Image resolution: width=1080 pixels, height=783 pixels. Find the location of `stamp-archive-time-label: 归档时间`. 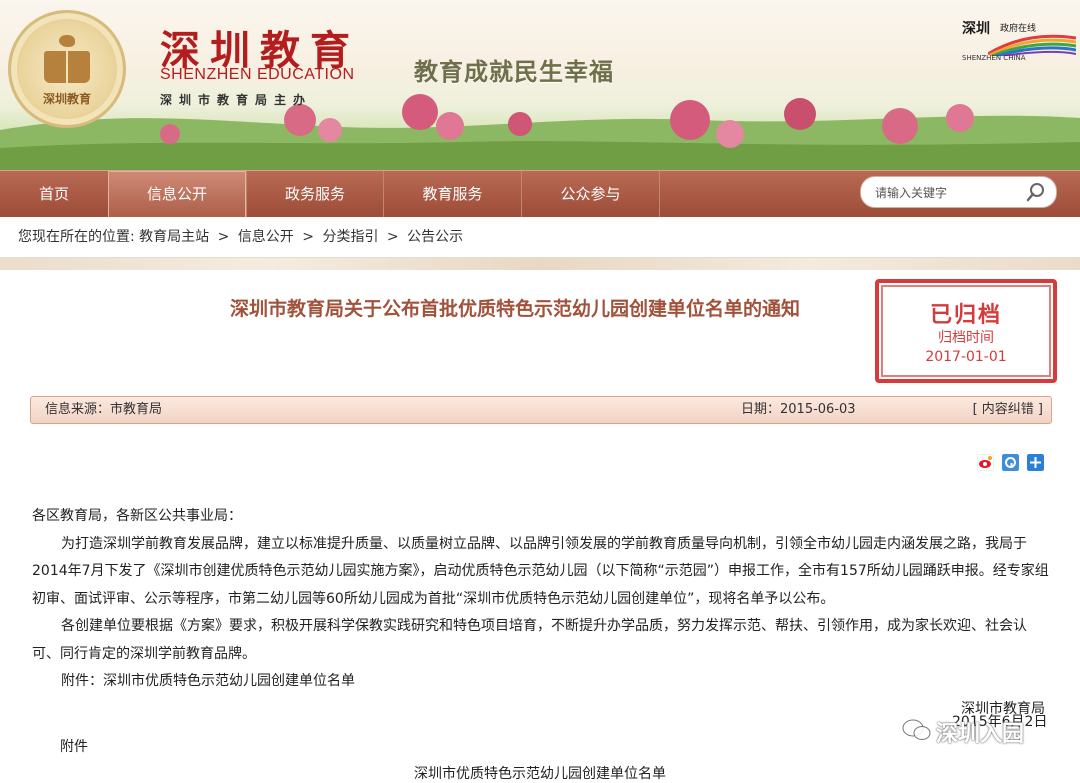

stamp-archive-time-label: 归档时间 is located at coordinates (966, 338).